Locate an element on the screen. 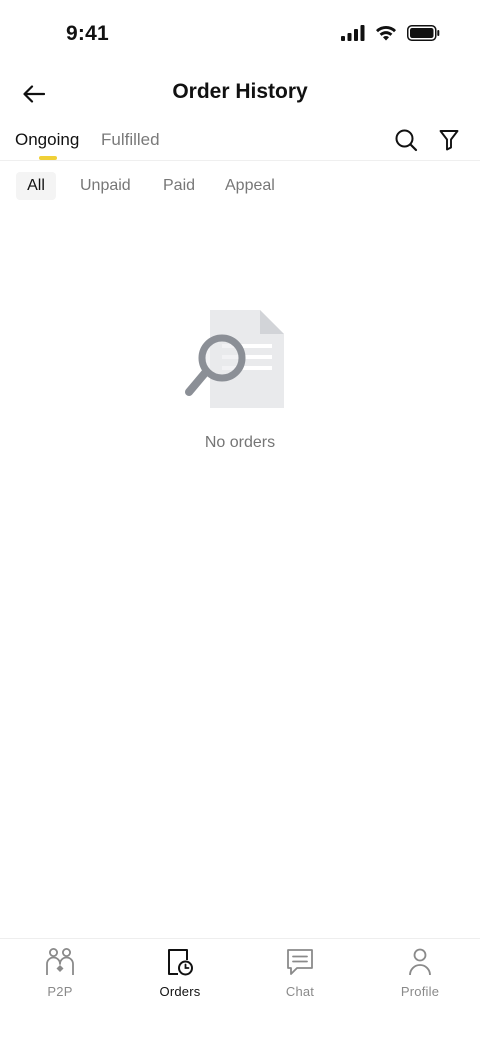 Image resolution: width=480 pixels, height=1040 pixels. header: Order History is located at coordinates (240, 93).